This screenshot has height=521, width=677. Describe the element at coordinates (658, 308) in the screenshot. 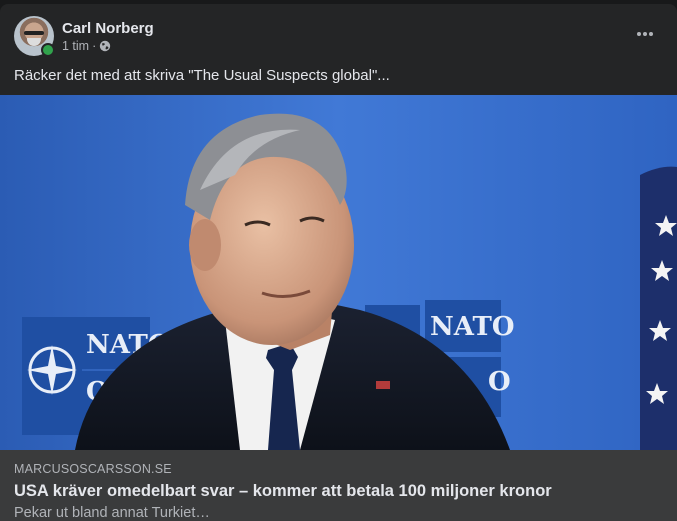

I see `flag` at that location.